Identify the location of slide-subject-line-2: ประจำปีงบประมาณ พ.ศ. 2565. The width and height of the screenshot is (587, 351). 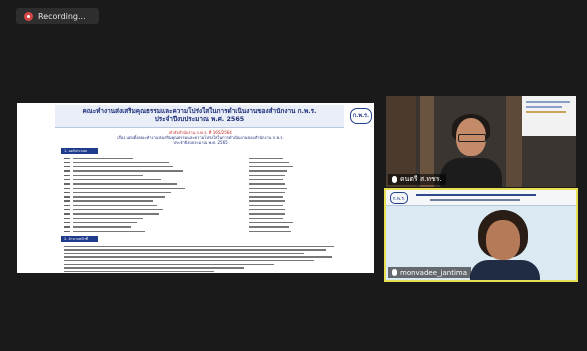
(200, 142).